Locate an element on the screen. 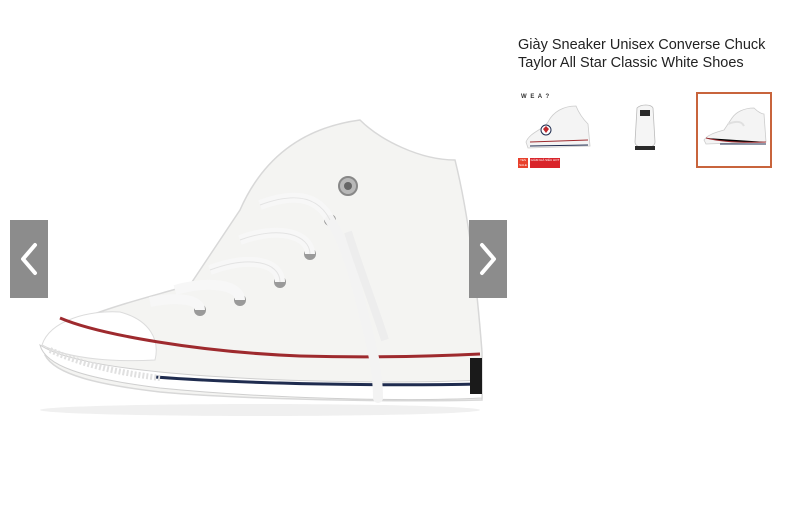 This screenshot has width=800, height=517. thumbnail-3-selected is located at coordinates (734, 130).